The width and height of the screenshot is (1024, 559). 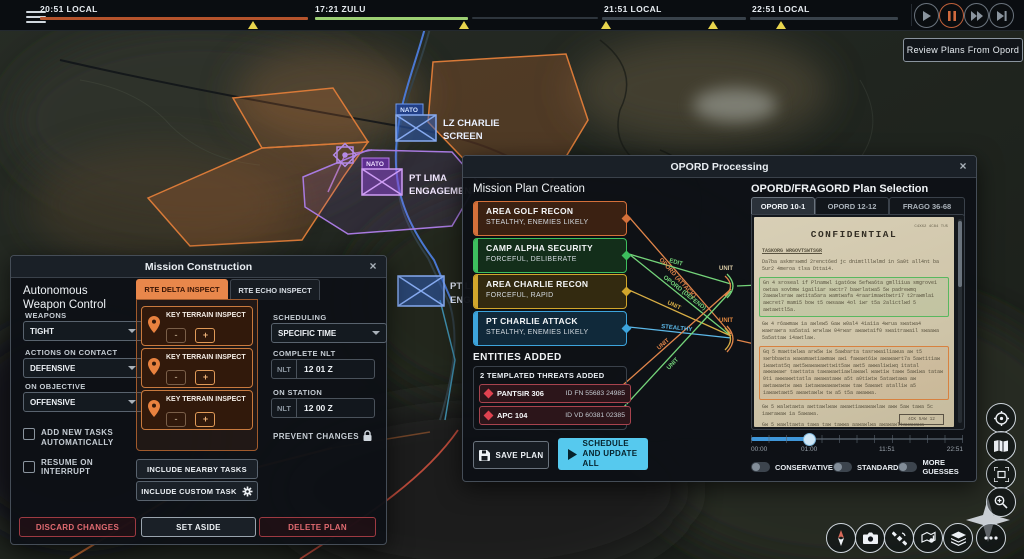 What do you see at coordinates (887, 449) in the screenshot?
I see `scrubber-tick-label: 11:51` at bounding box center [887, 449].